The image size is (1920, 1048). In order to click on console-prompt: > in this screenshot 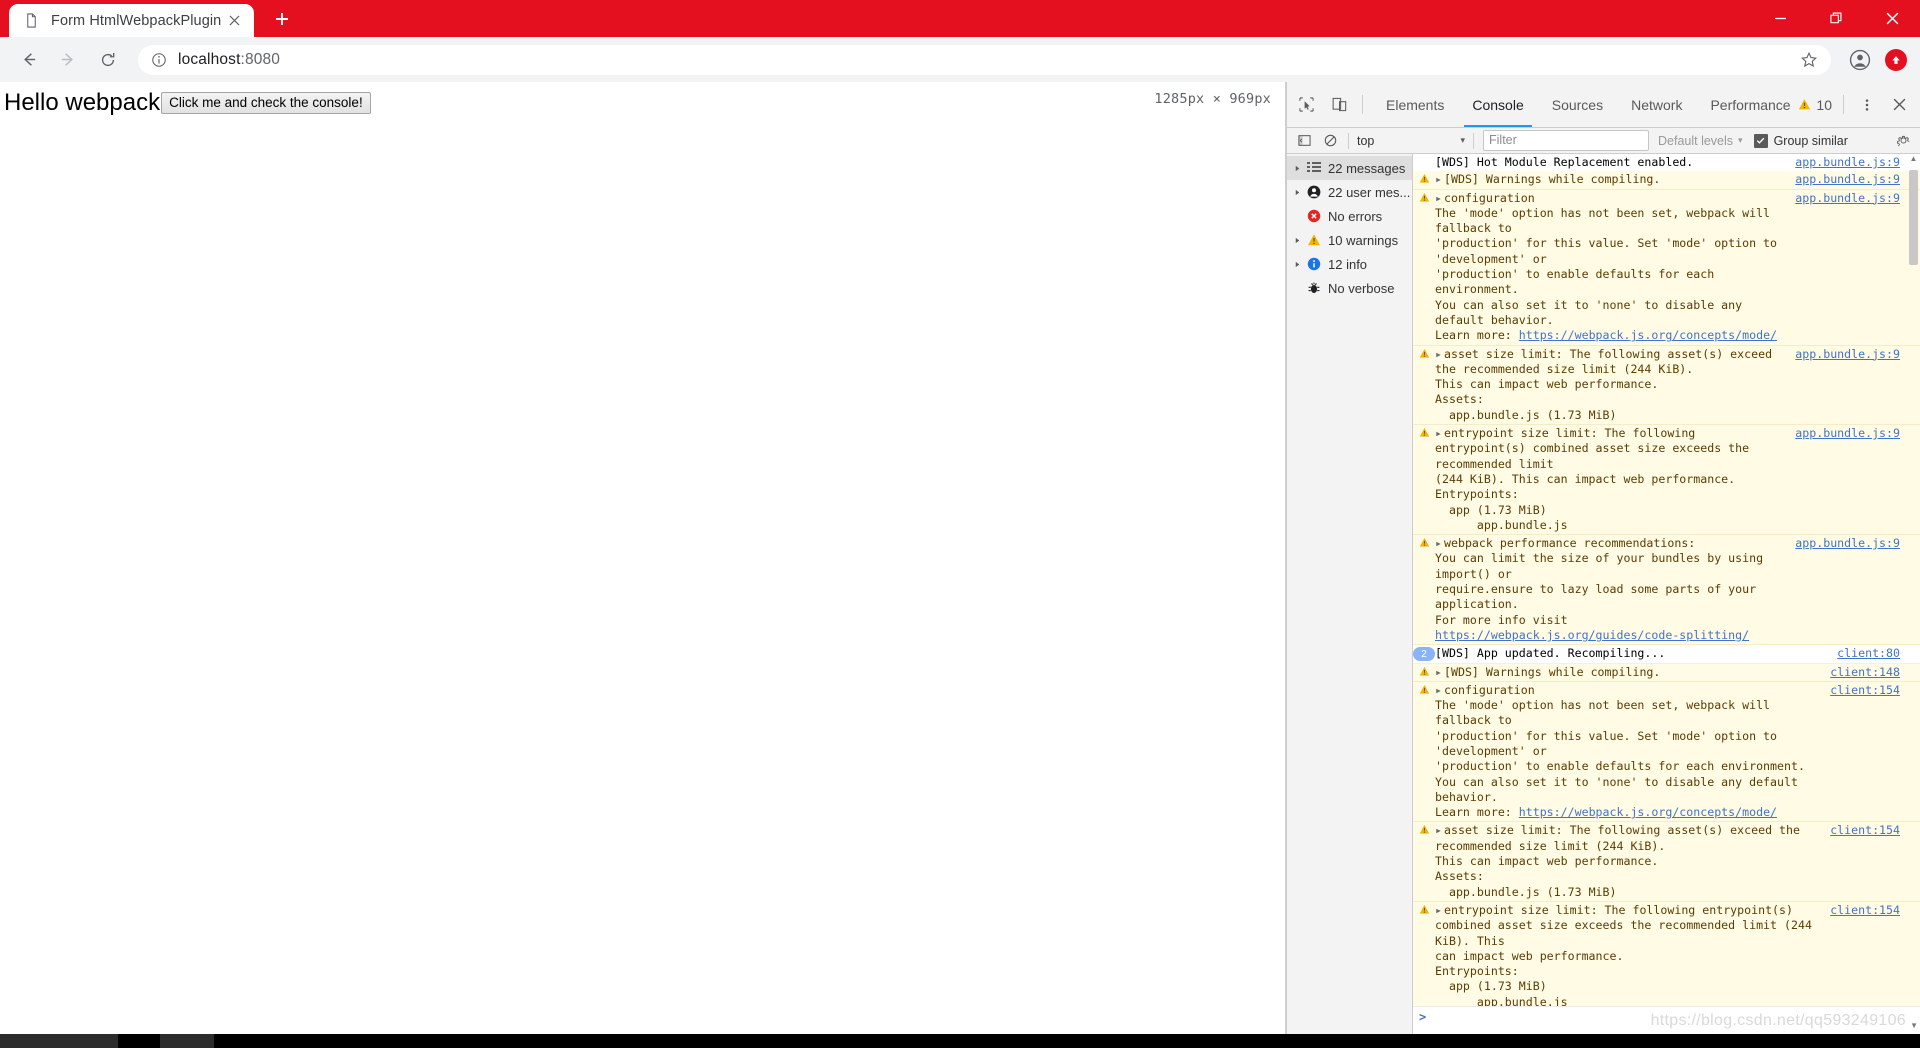, I will do `click(1666, 1020)`.